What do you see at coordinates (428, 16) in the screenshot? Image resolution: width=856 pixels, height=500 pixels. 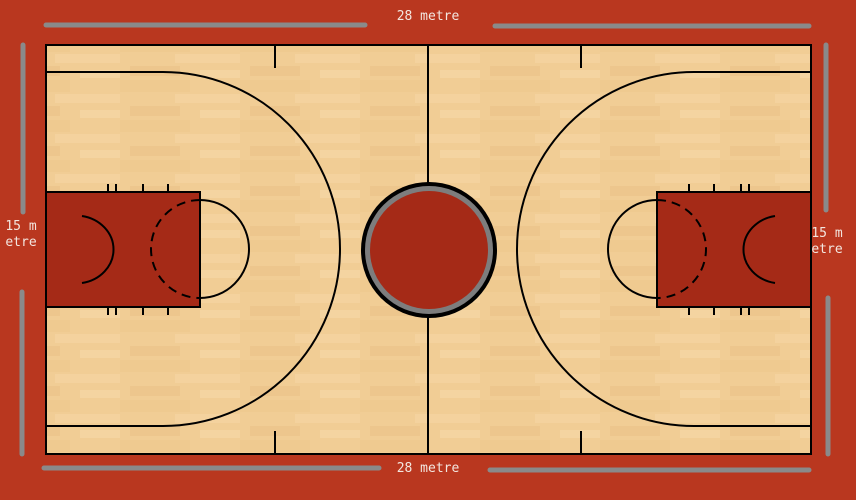 I see `top-length-label: 28 metre` at bounding box center [428, 16].